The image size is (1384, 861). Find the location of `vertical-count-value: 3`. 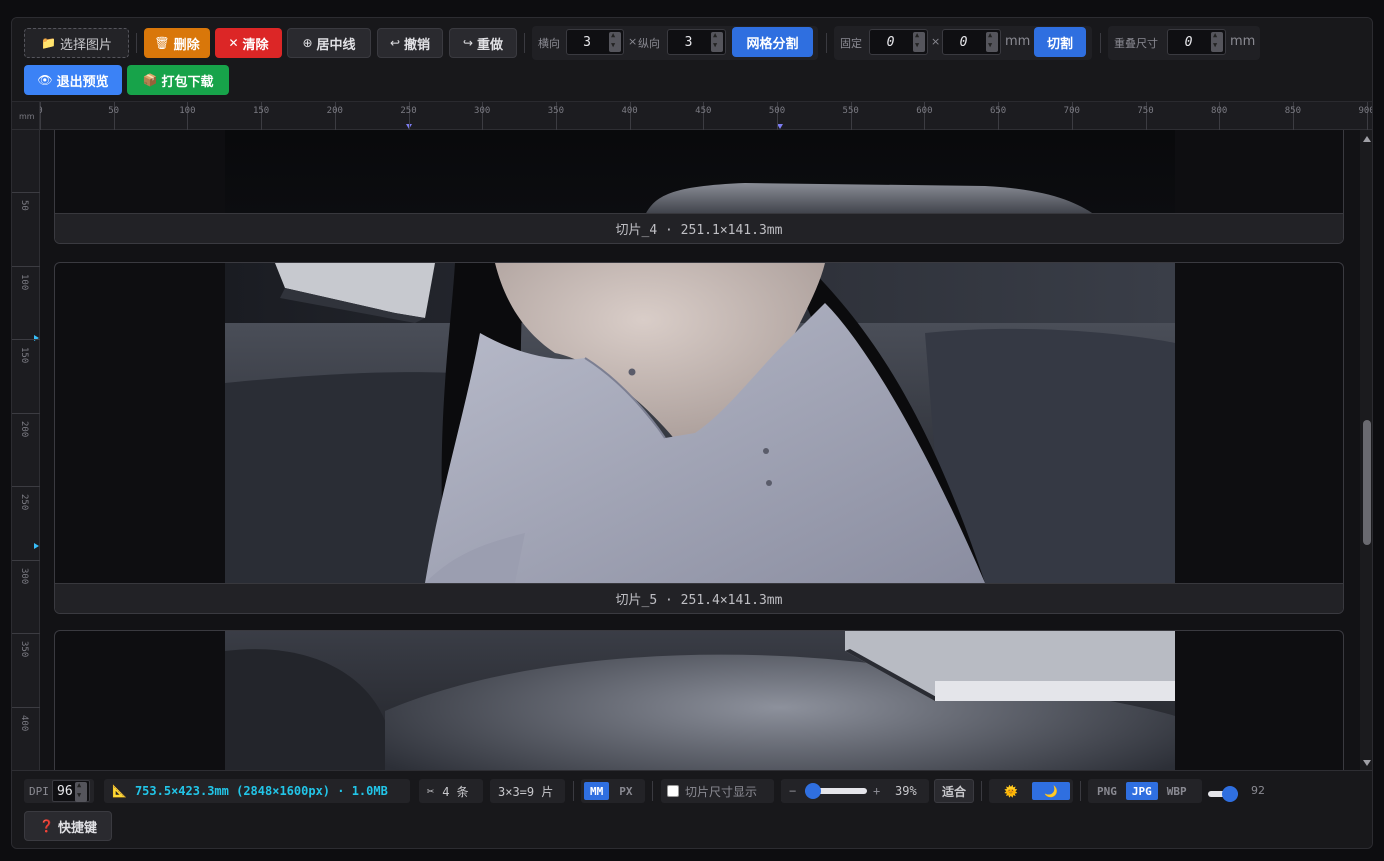

vertical-count-value: 3 is located at coordinates (688, 42).